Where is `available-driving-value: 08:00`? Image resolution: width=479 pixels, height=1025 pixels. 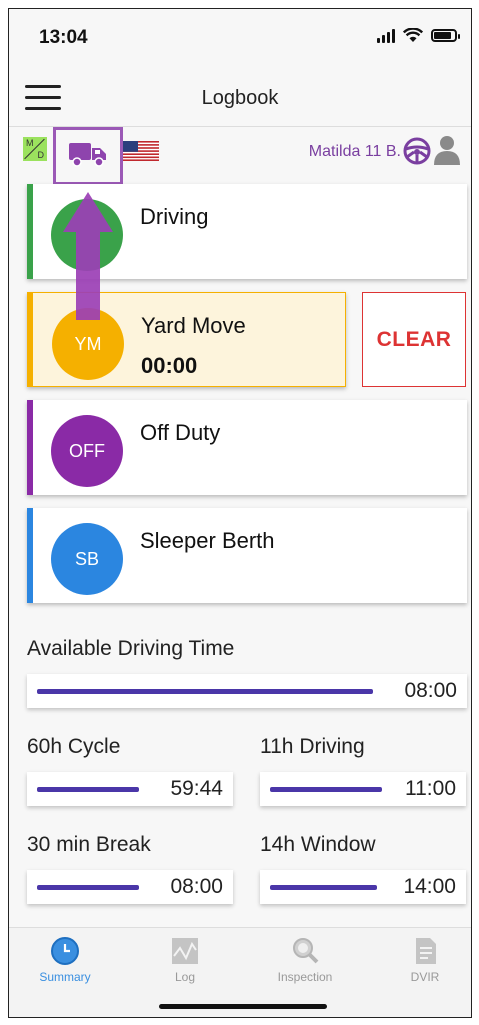
available-driving-value: 08:00 is located at coordinates (430, 690).